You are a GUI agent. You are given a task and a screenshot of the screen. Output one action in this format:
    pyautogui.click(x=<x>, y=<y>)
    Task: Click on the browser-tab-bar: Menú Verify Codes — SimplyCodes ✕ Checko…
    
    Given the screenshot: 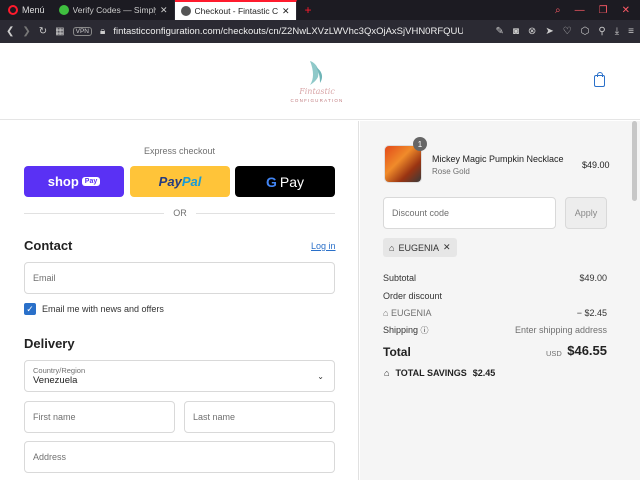 What is the action you would take?
    pyautogui.click(x=320, y=10)
    